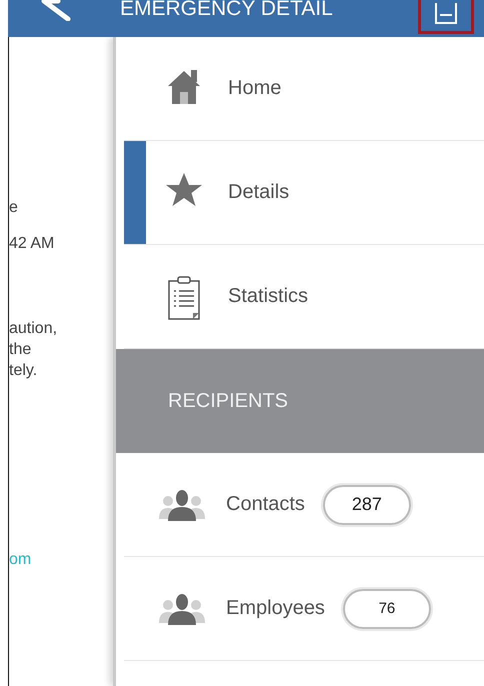 The height and width of the screenshot is (686, 484). Describe the element at coordinates (304, 89) in the screenshot. I see `menu-item: Home` at that location.